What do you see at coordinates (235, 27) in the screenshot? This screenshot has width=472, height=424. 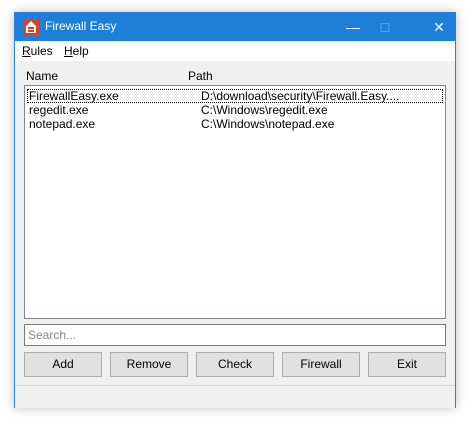 I see `title-bar: Firewall Easy — □ ✕` at bounding box center [235, 27].